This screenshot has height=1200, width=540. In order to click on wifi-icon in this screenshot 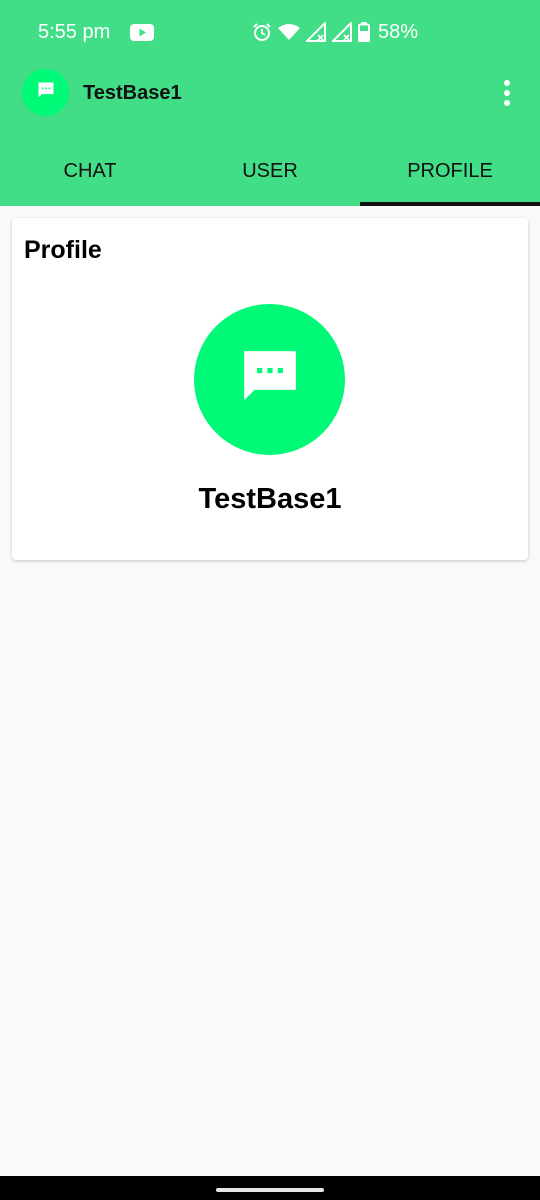, I will do `click(292, 32)`.